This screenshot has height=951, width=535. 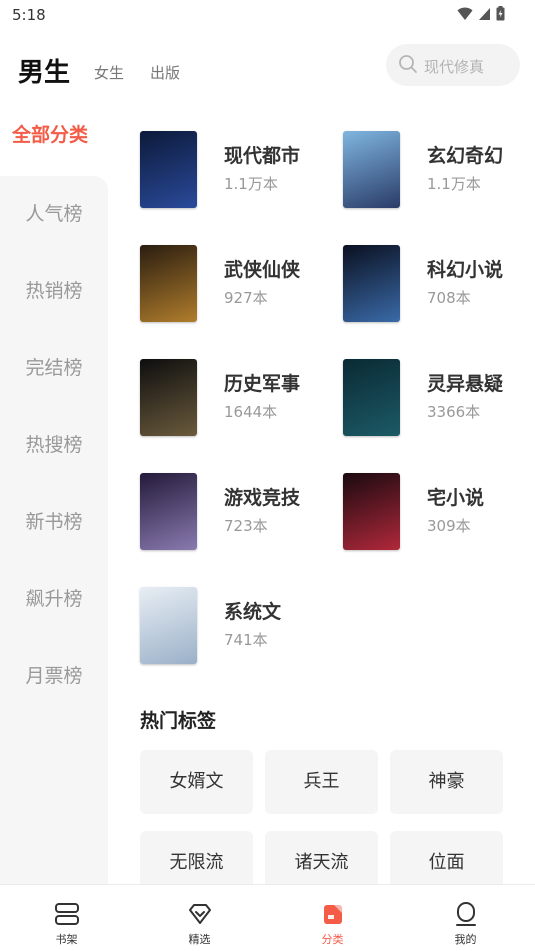 What do you see at coordinates (438, 512) in the screenshot?
I see `category-item: 宅小说 309本` at bounding box center [438, 512].